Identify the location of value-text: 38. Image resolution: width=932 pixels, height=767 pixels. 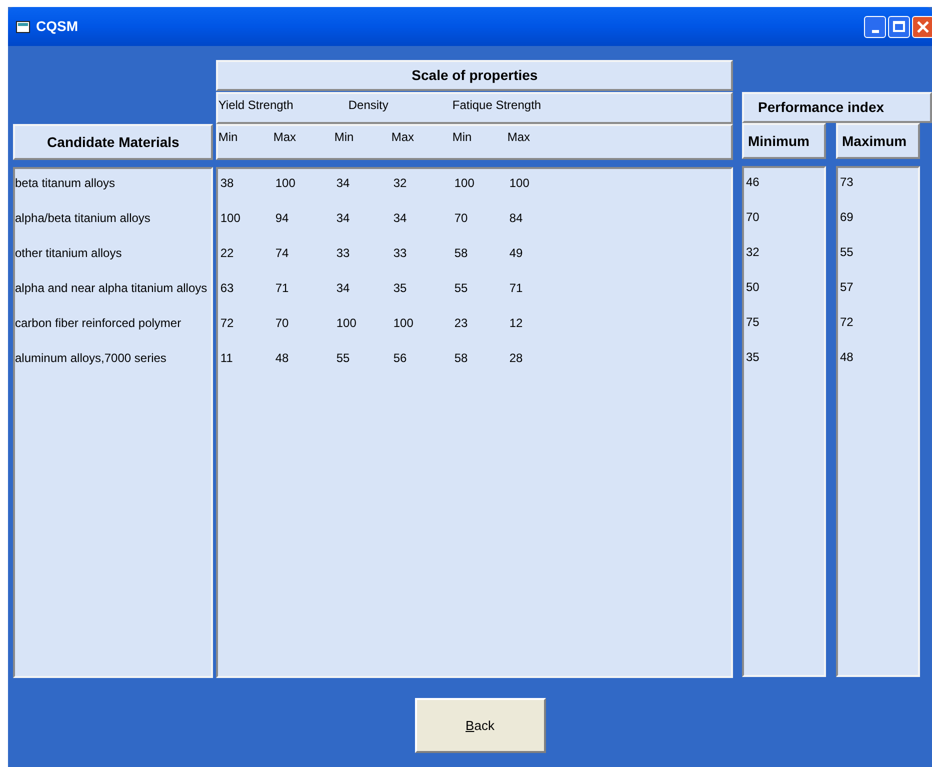
(227, 183).